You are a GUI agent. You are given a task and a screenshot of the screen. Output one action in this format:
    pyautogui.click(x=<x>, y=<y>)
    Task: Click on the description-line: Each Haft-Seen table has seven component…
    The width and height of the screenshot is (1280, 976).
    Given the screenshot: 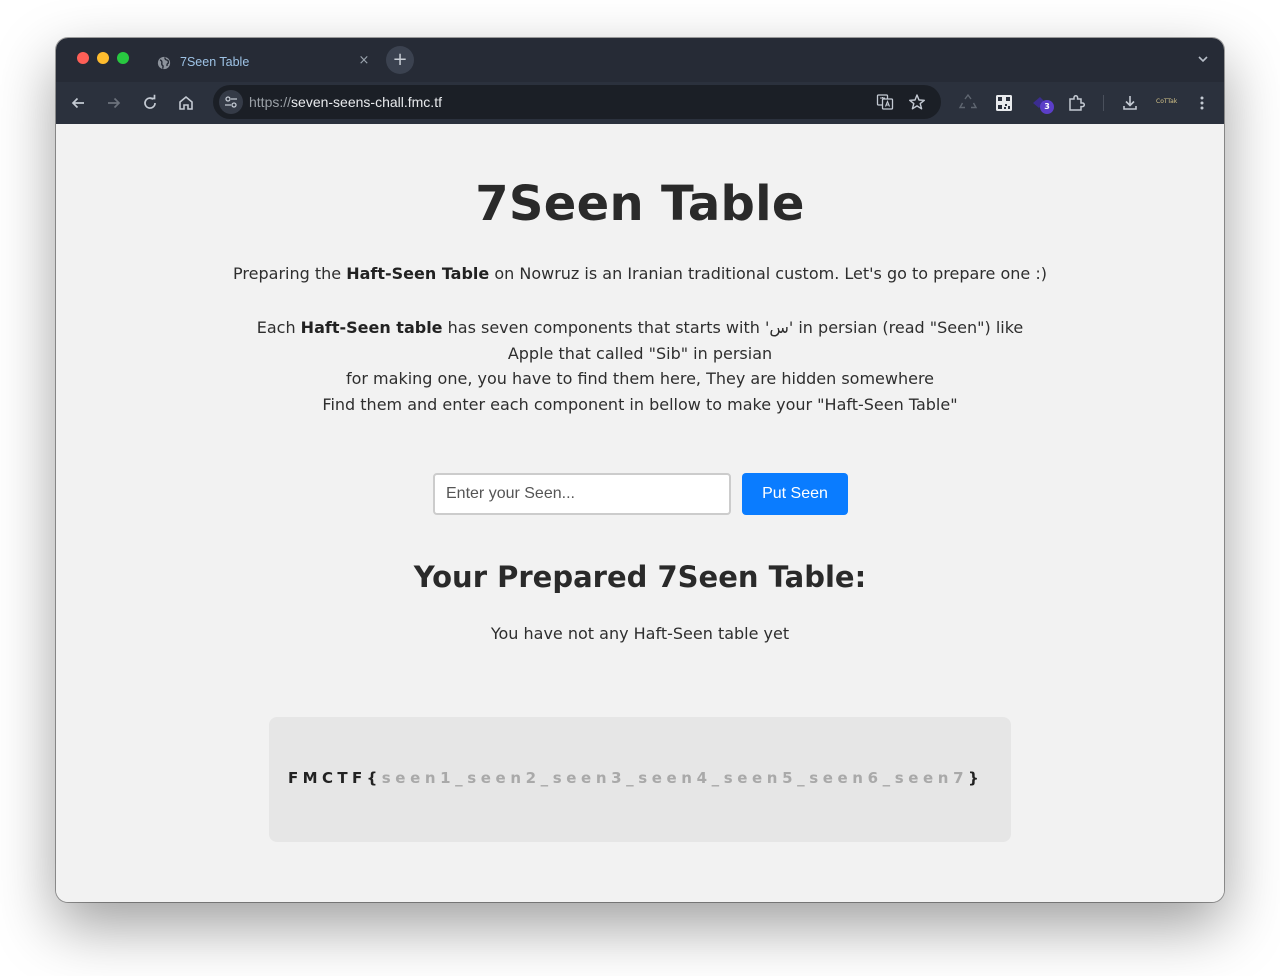 What is the action you would take?
    pyautogui.click(x=640, y=340)
    